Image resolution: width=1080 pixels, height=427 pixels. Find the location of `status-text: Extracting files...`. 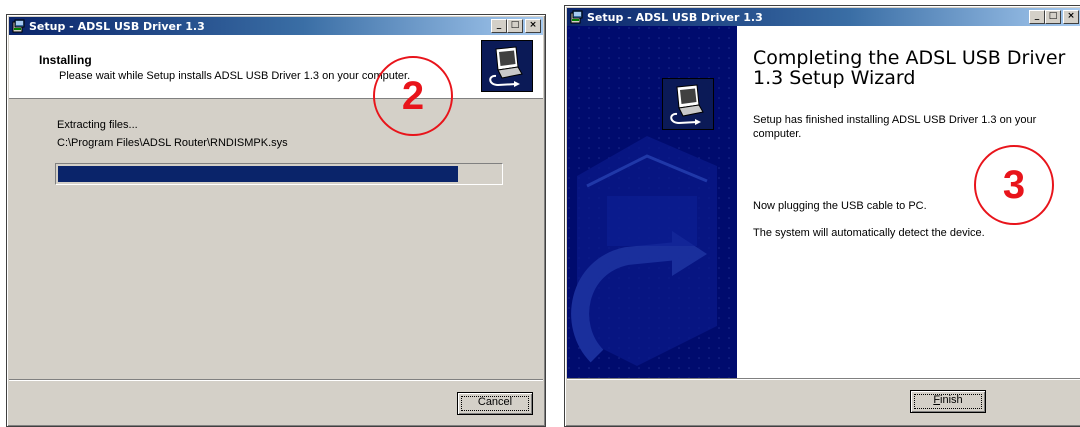

status-text: Extracting files... is located at coordinates (97, 125).